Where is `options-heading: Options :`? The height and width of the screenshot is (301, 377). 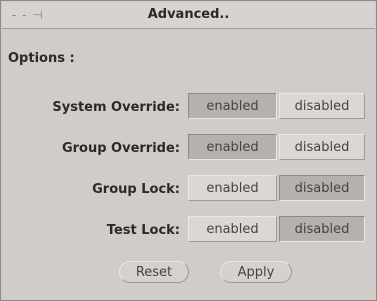
options-heading: Options : is located at coordinates (41, 58).